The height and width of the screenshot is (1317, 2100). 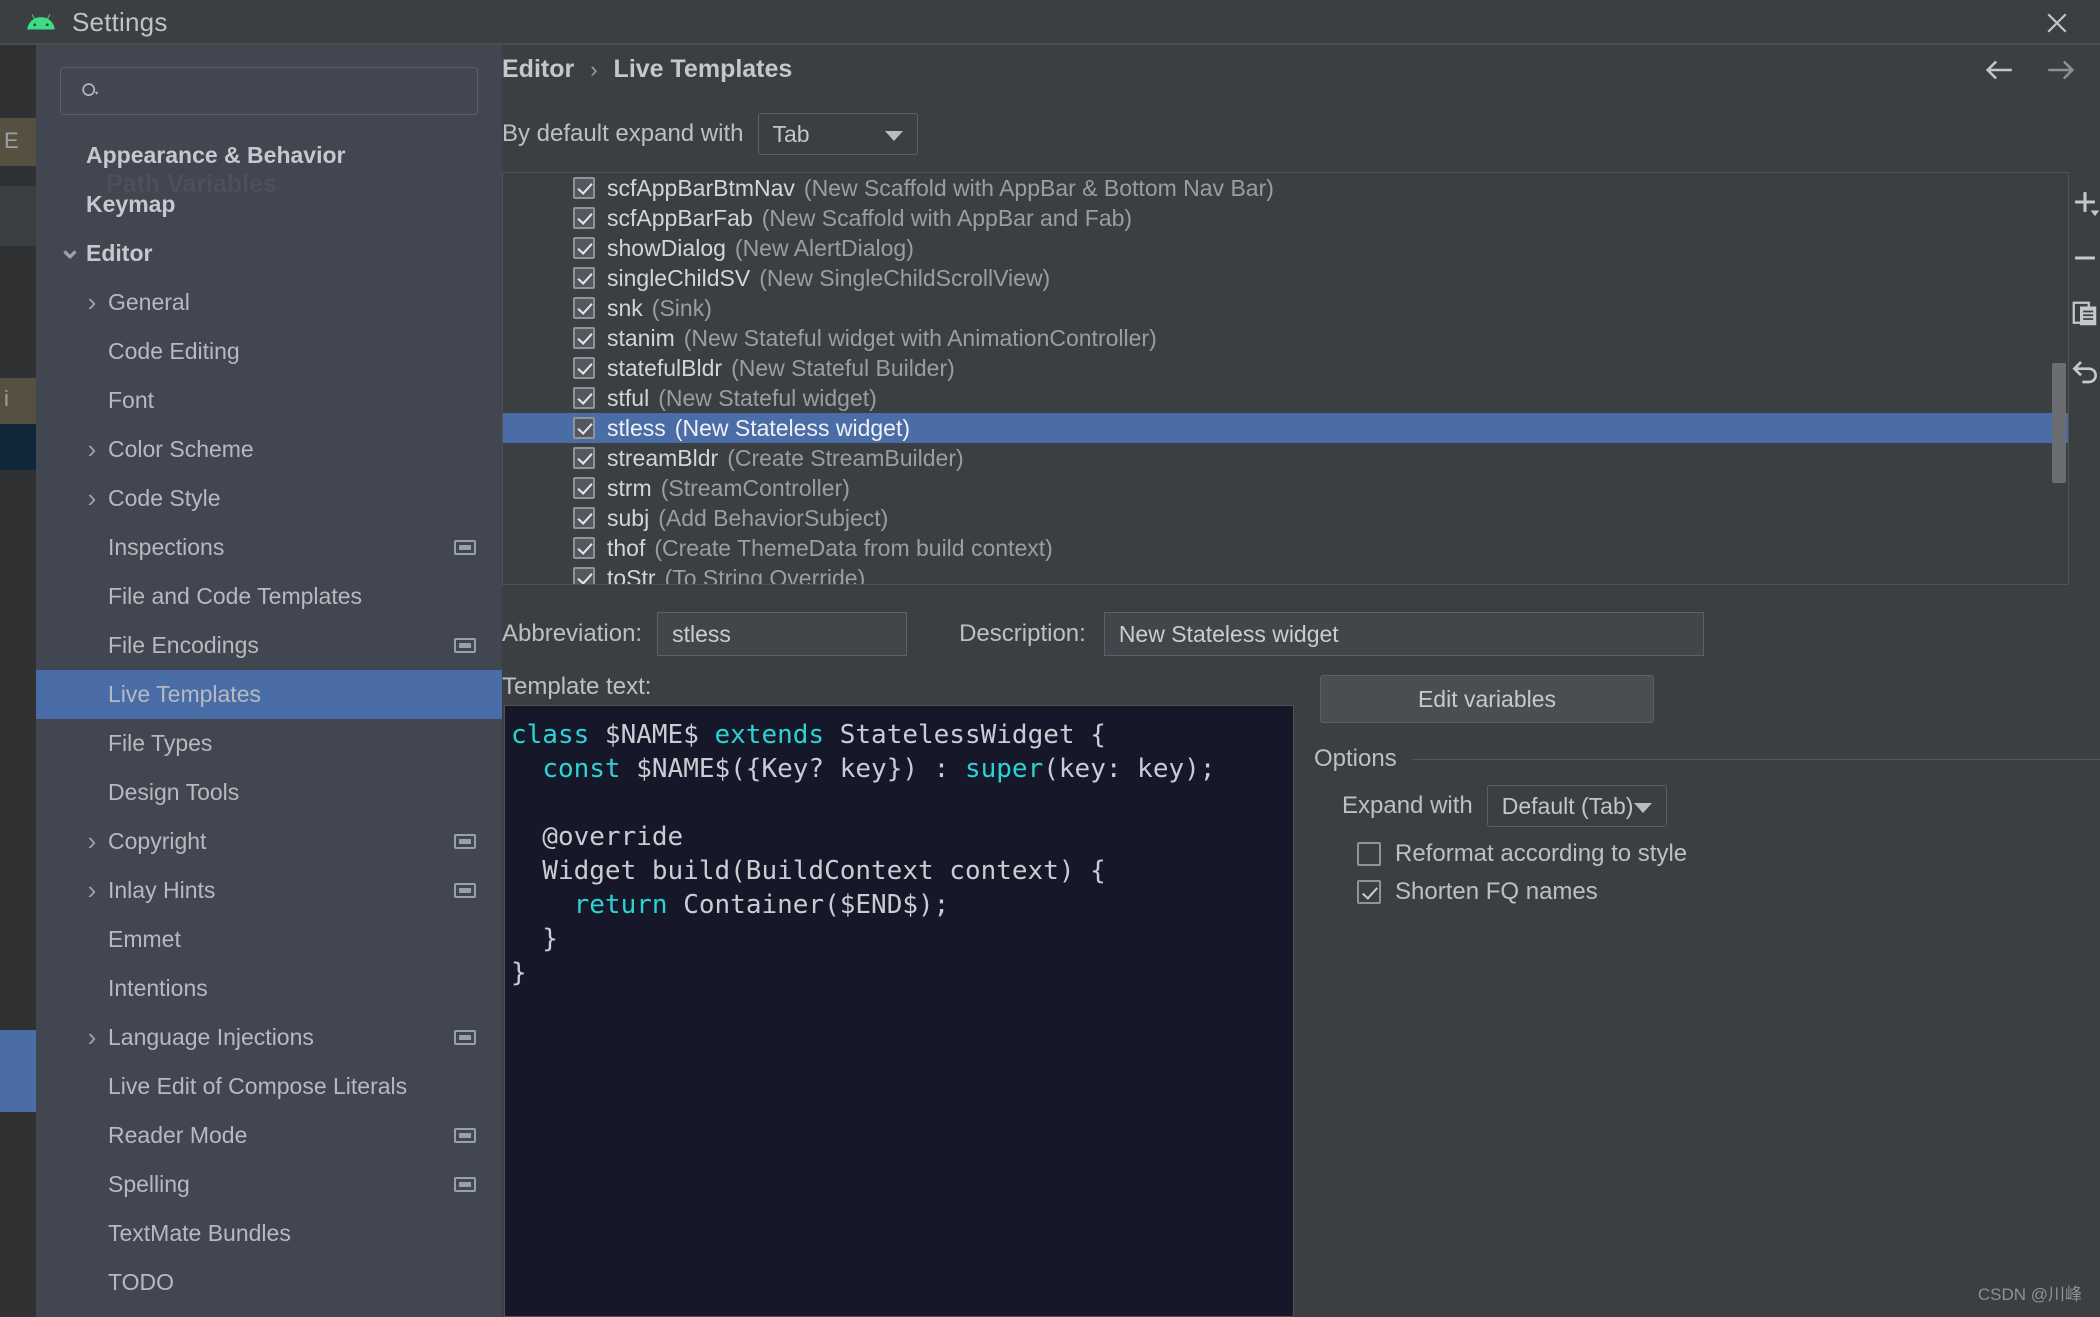 I want to click on breadcrumb-current: Live Templates, so click(x=703, y=69).